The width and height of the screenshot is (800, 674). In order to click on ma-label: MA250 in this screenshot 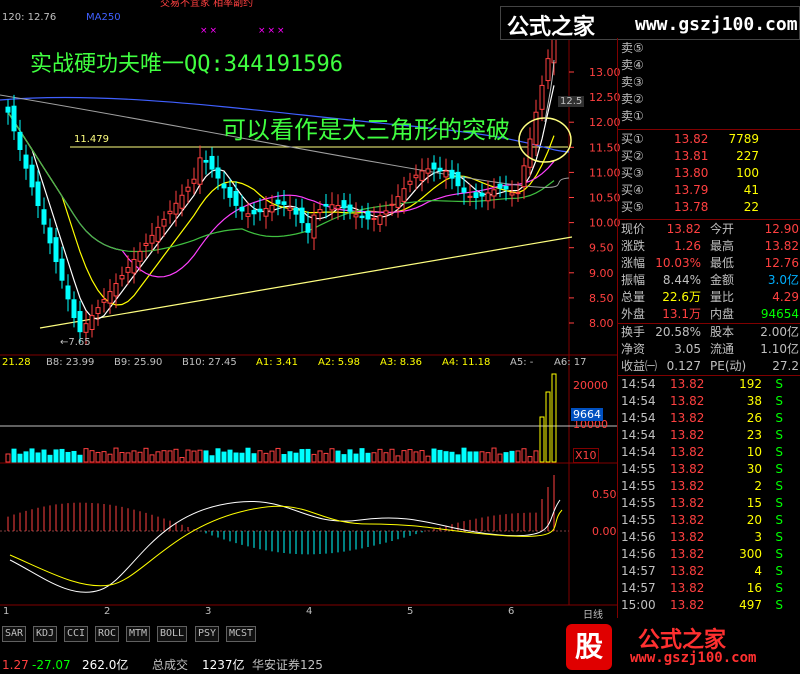, I will do `click(103, 17)`.